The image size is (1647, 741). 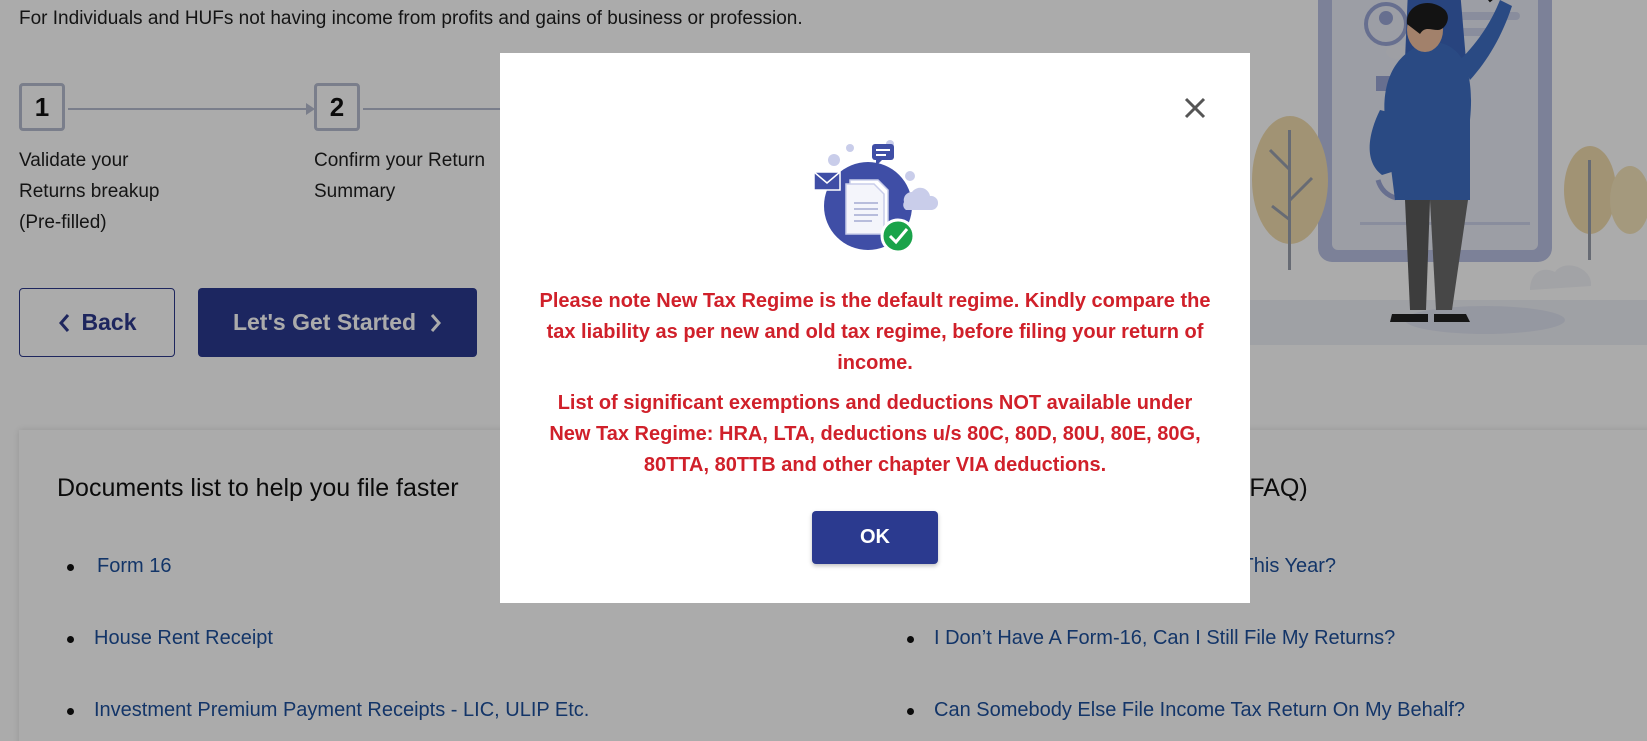 What do you see at coordinates (1195, 108) in the screenshot?
I see `close-icon` at bounding box center [1195, 108].